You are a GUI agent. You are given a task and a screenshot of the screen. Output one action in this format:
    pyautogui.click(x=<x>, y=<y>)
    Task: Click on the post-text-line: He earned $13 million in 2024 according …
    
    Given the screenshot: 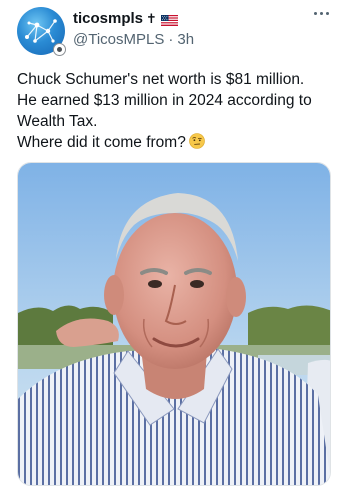 What is the action you would take?
    pyautogui.click(x=164, y=100)
    